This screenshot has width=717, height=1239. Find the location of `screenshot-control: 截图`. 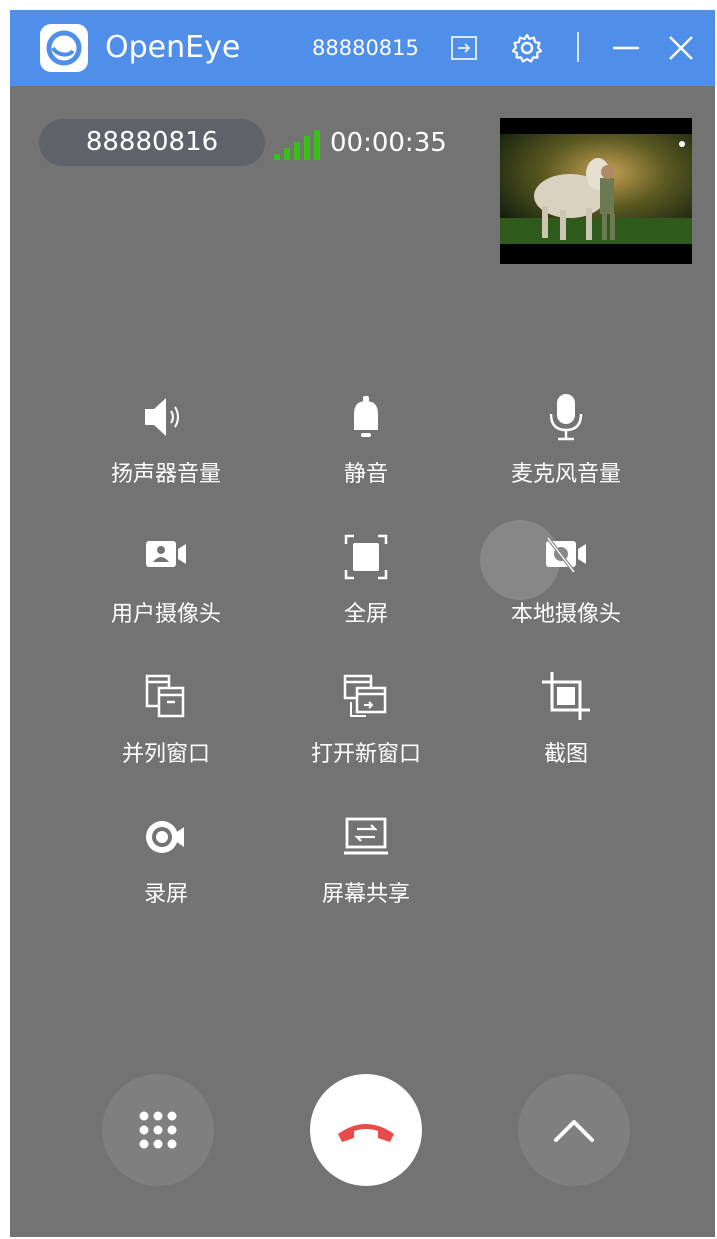

screenshot-control: 截图 is located at coordinates (566, 727).